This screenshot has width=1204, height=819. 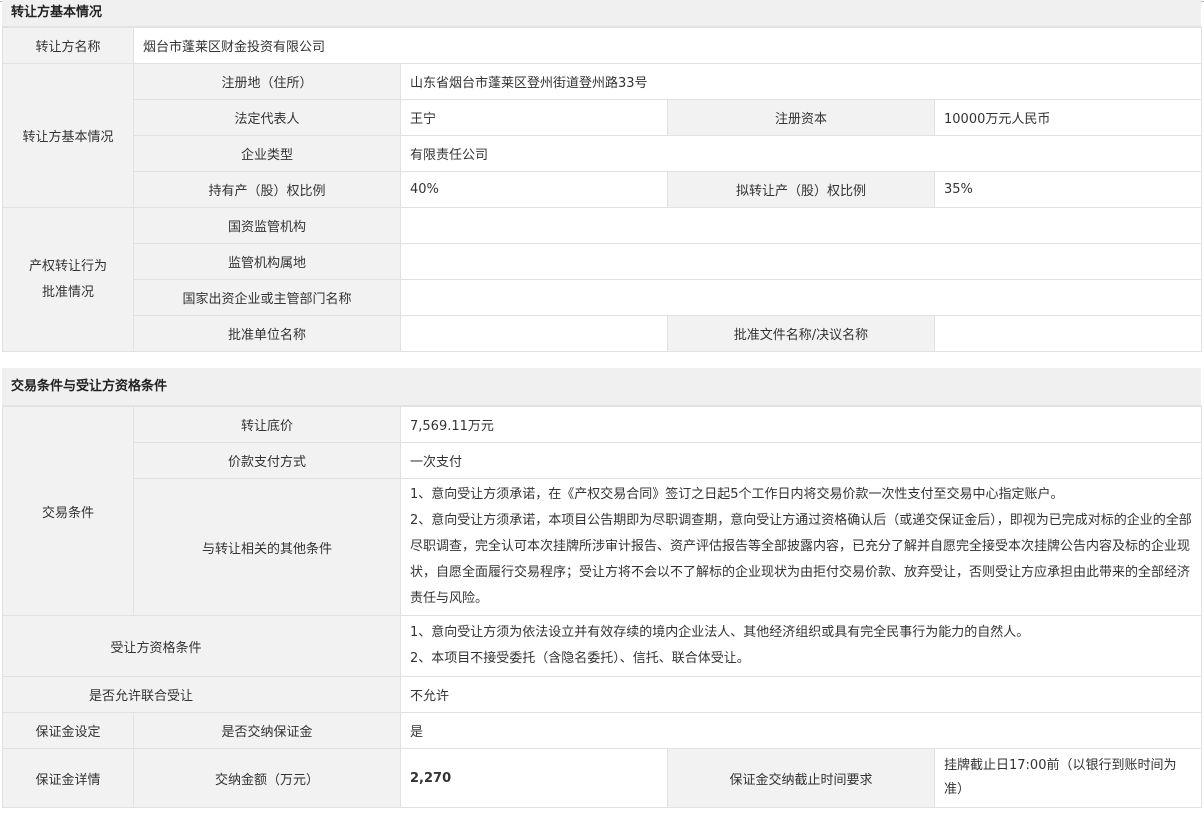 I want to click on capital-label: 注册资本, so click(x=801, y=117).